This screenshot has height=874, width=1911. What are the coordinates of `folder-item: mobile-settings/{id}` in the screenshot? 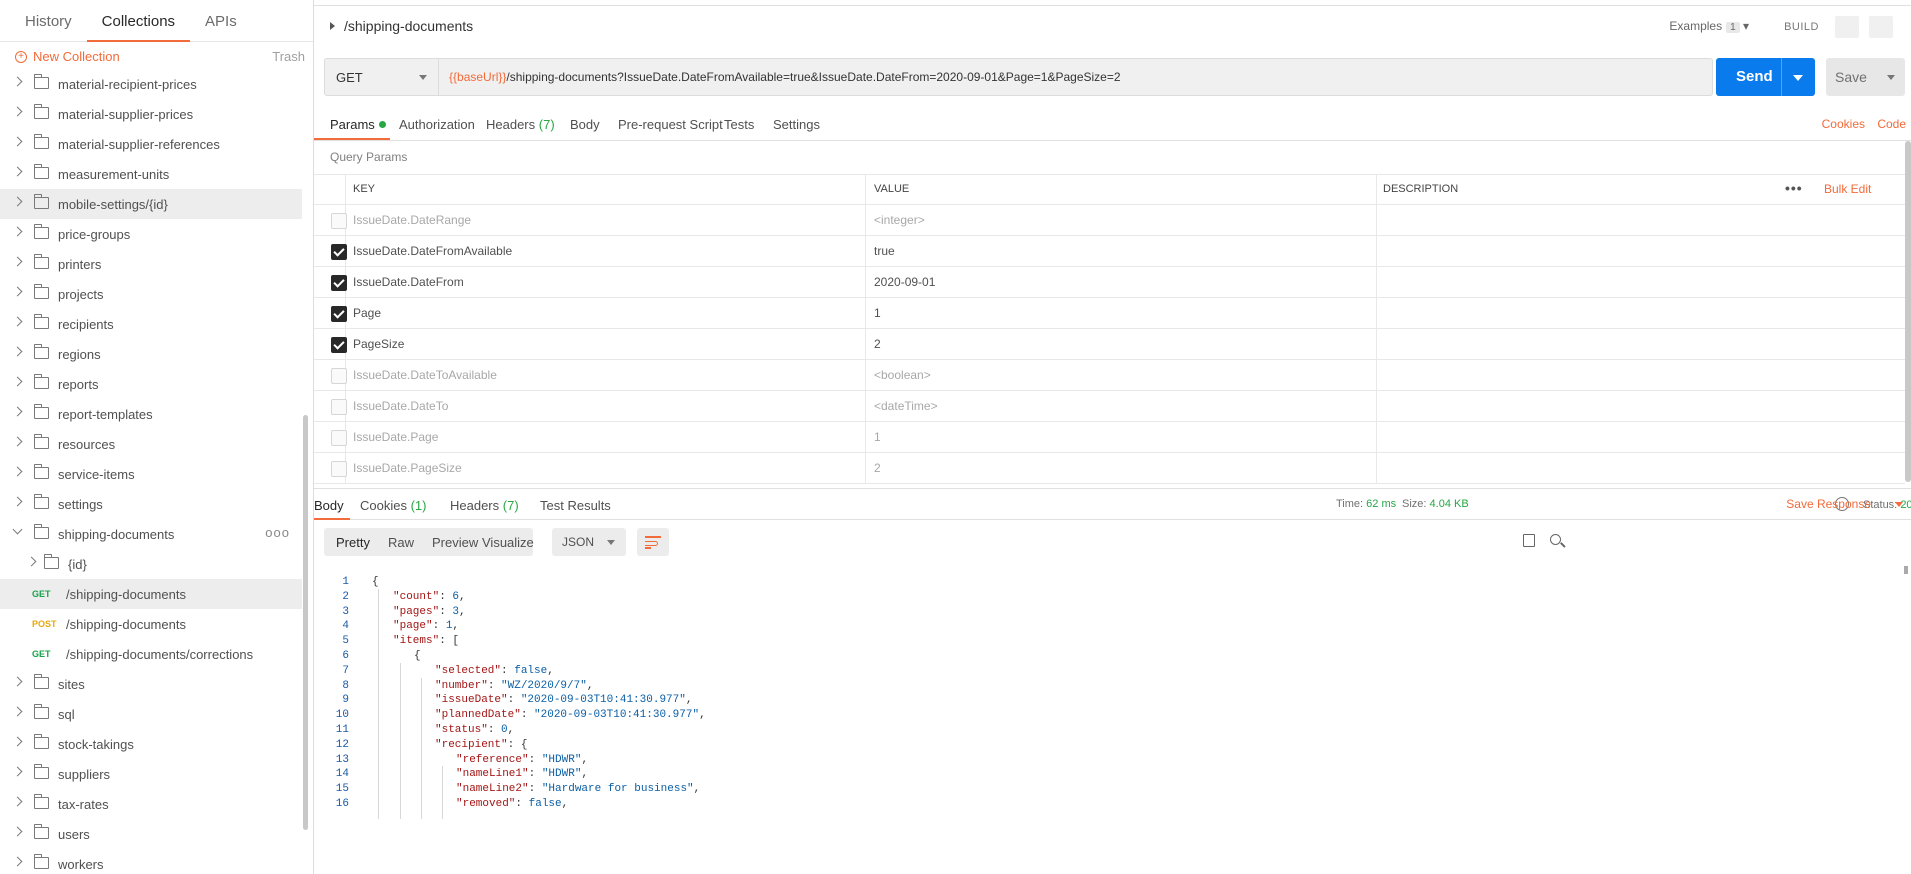 It's located at (151, 204).